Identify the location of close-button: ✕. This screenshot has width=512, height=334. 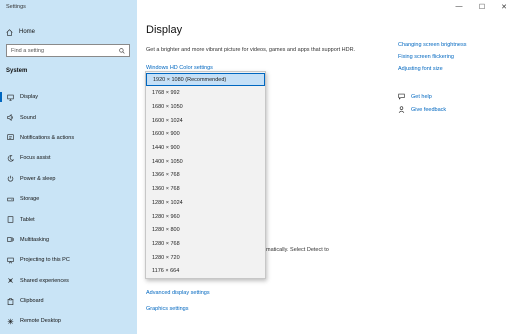
(504, 7).